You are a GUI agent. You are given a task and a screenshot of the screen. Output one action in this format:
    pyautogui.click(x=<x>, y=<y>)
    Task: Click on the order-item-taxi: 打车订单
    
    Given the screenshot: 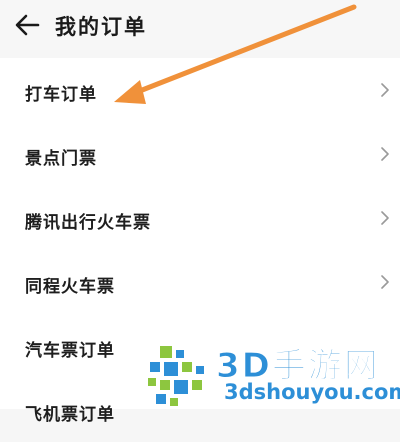 What is the action you would take?
    pyautogui.click(x=200, y=90)
    